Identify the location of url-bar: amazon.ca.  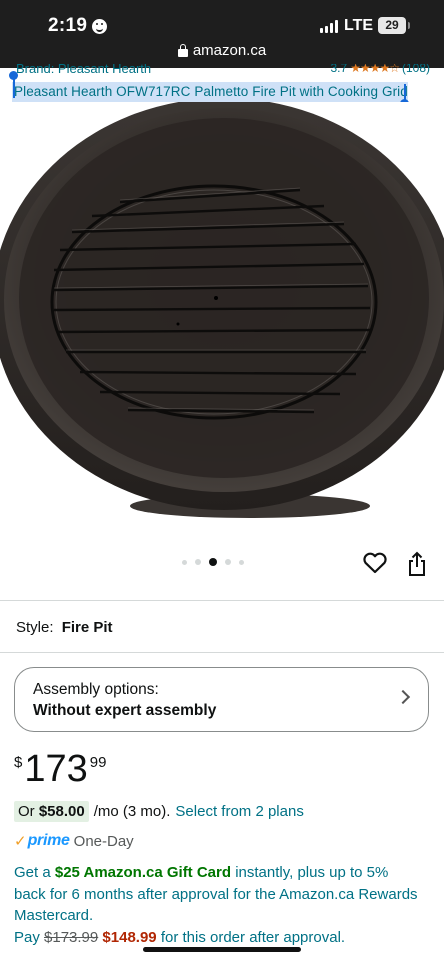
(222, 50).